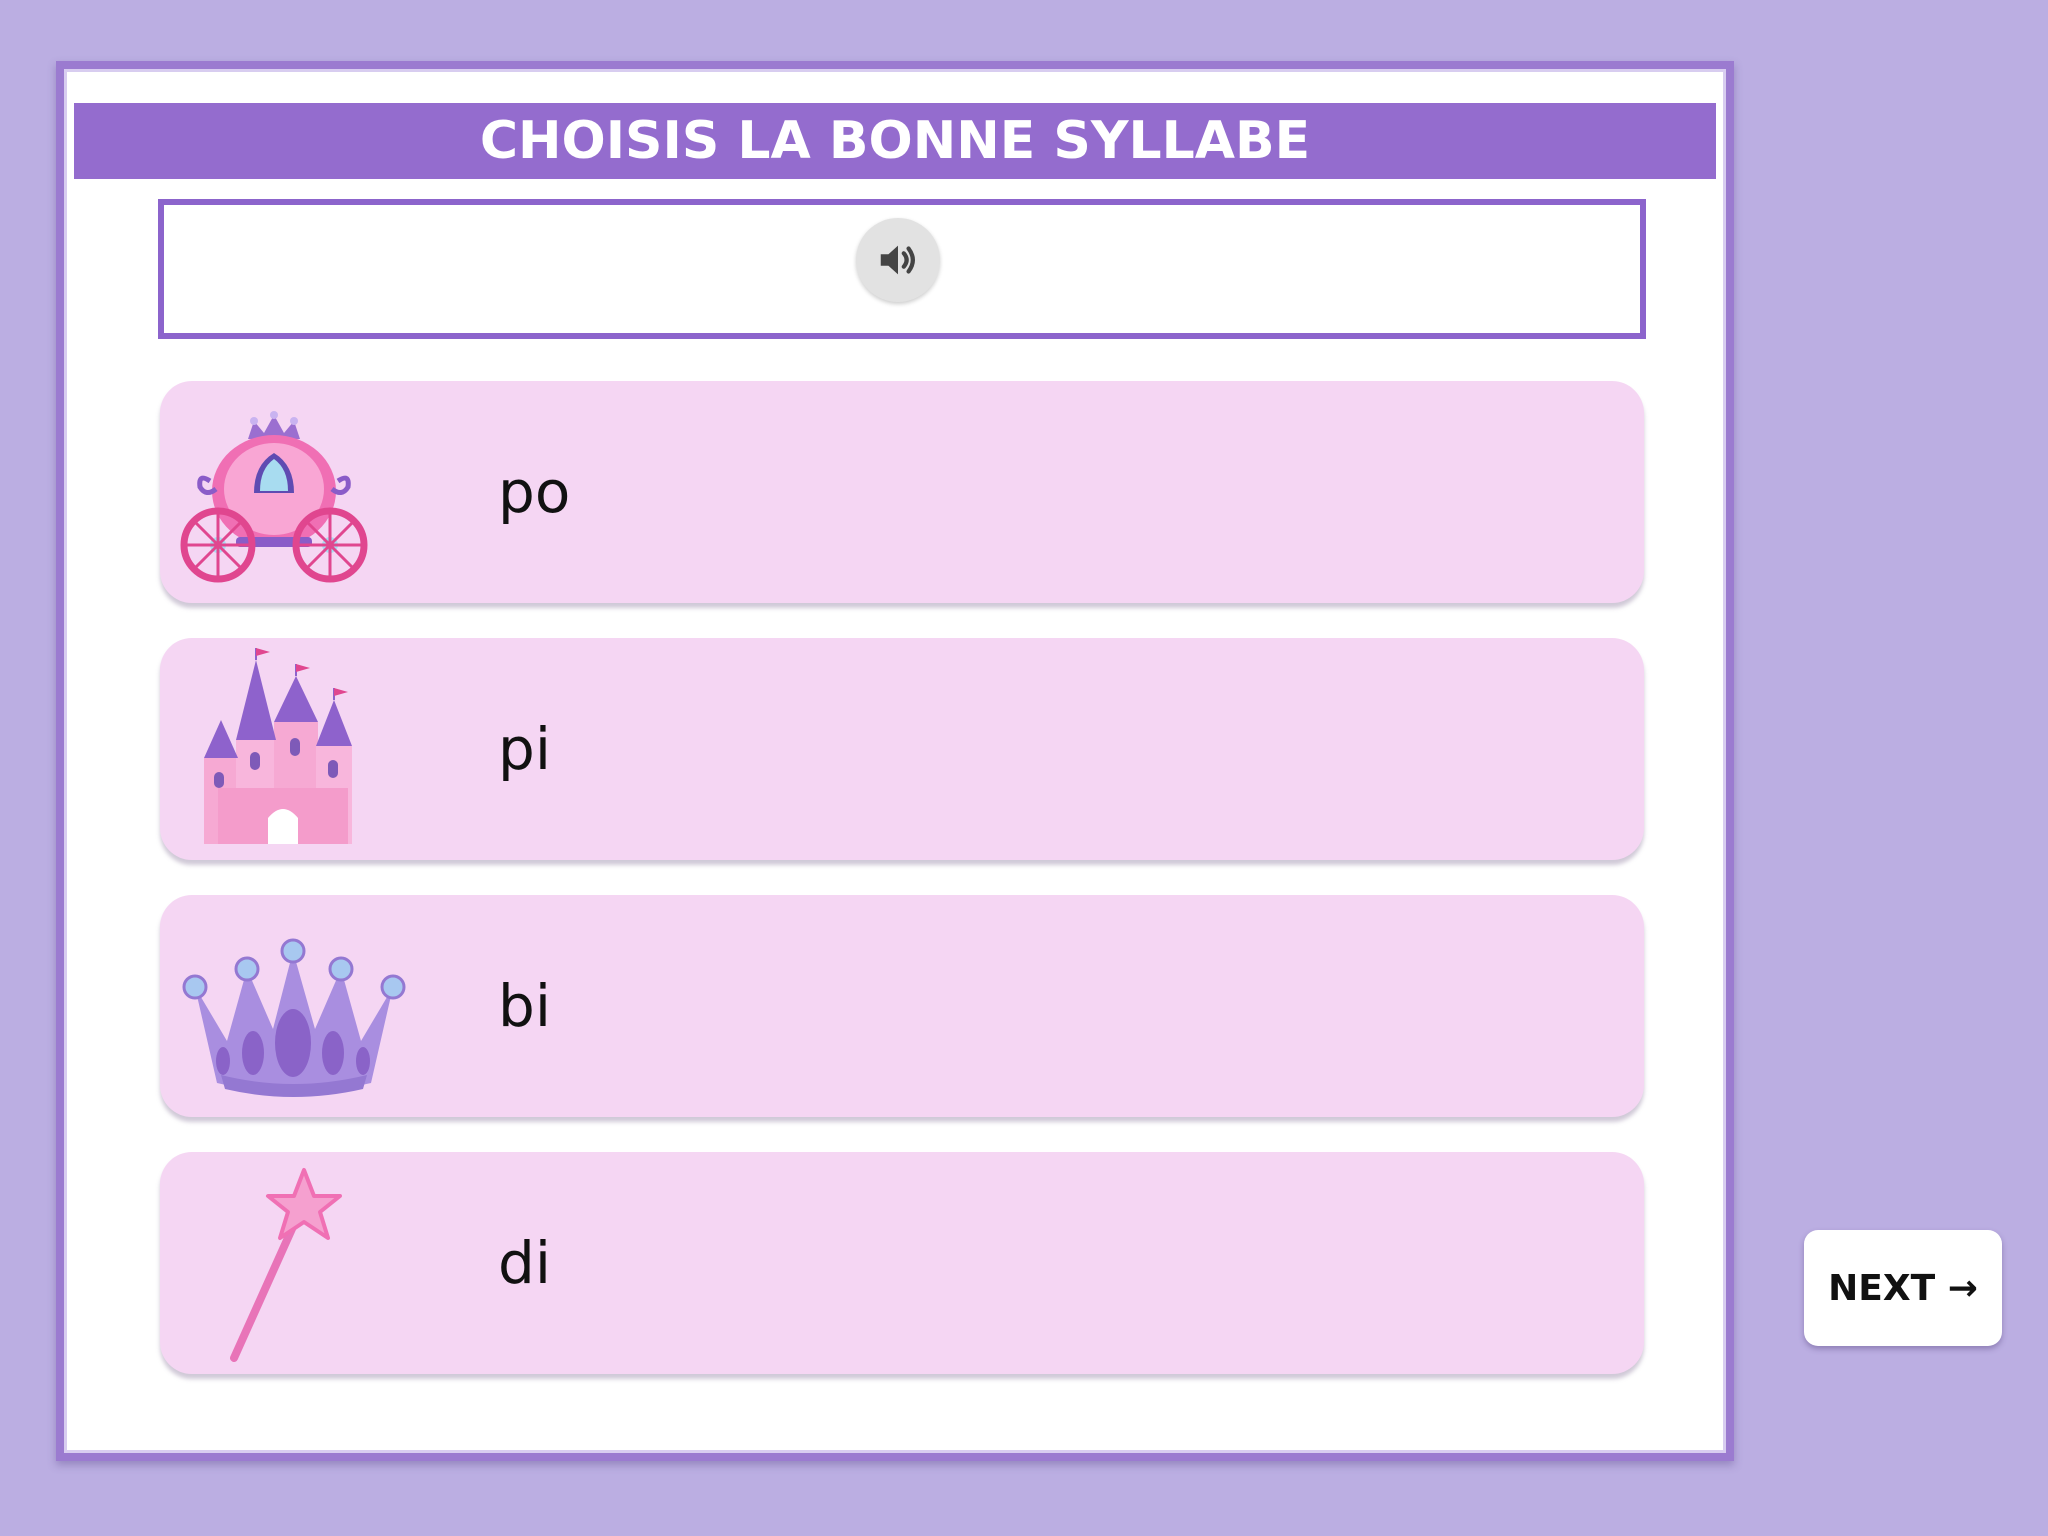  Describe the element at coordinates (524, 1006) in the screenshot. I see `option-label: bi` at that location.